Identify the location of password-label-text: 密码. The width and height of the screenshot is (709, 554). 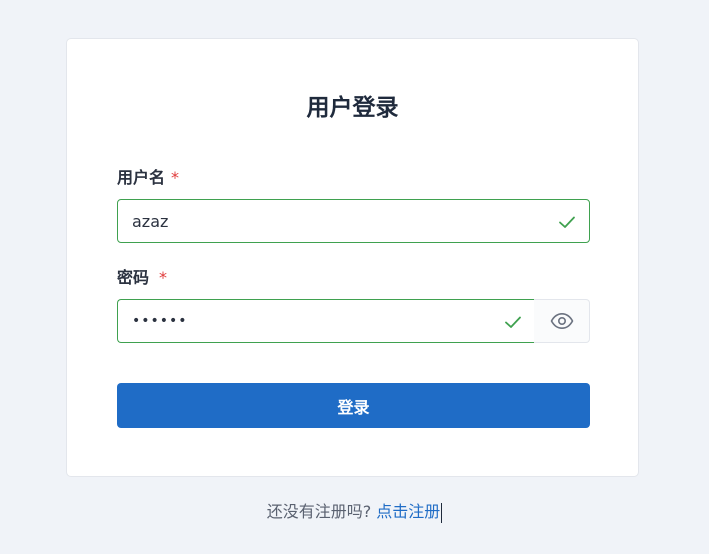
(133, 277).